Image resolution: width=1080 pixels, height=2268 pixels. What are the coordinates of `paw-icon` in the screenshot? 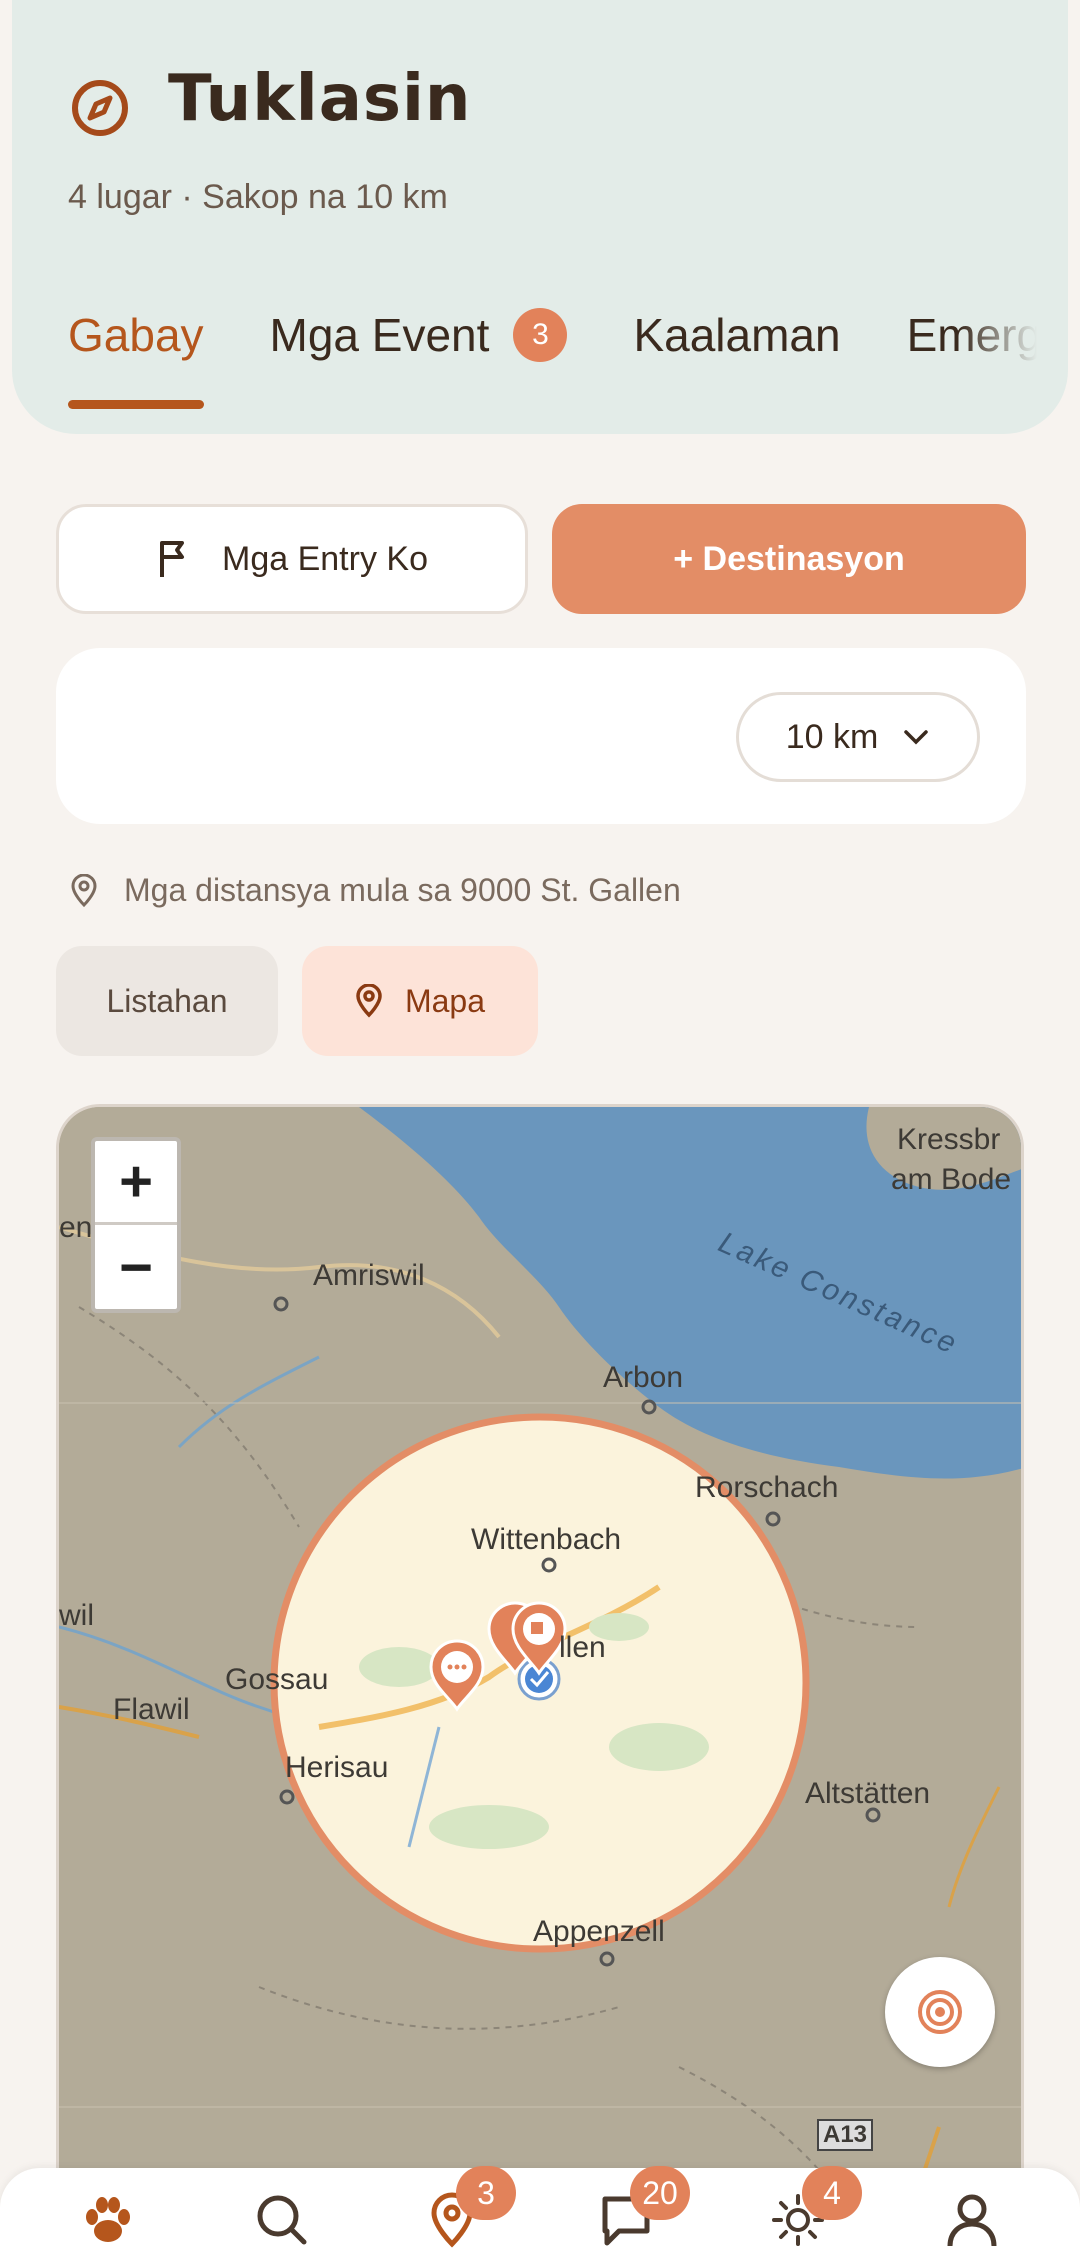 It's located at (108, 2219).